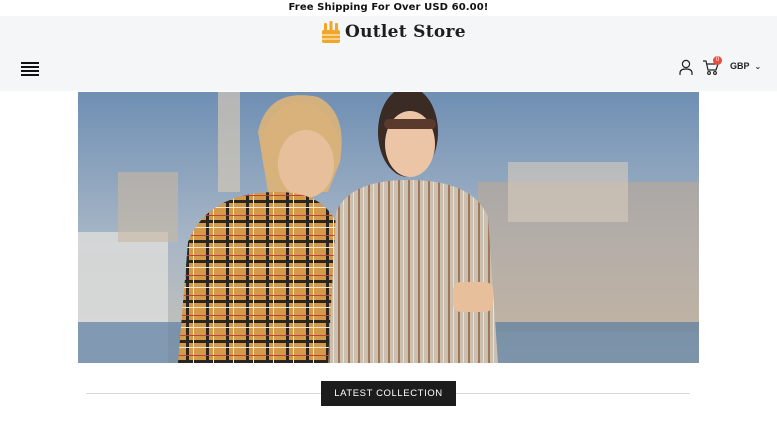  What do you see at coordinates (758, 66) in the screenshot?
I see `chevron-down-icon: ⌄` at bounding box center [758, 66].